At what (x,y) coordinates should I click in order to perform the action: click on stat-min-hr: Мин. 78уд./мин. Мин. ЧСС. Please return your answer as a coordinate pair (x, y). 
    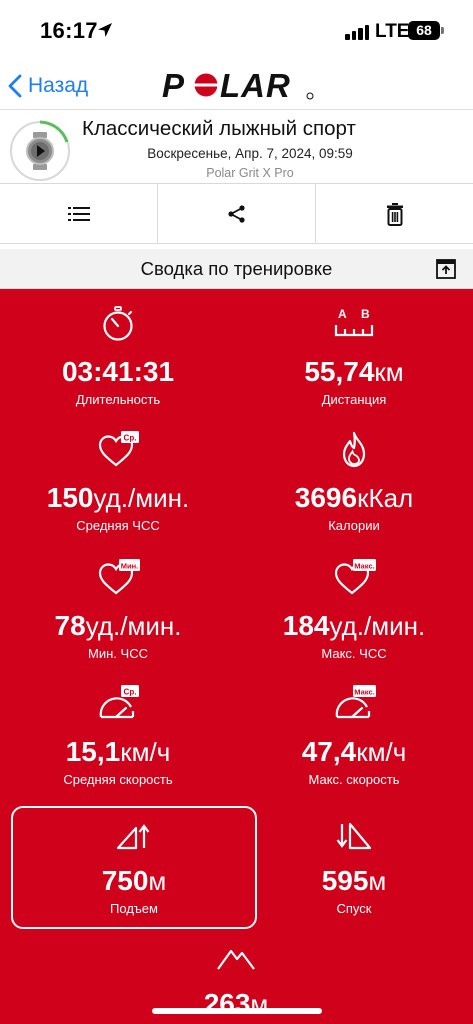
    Looking at the image, I should click on (118, 611).